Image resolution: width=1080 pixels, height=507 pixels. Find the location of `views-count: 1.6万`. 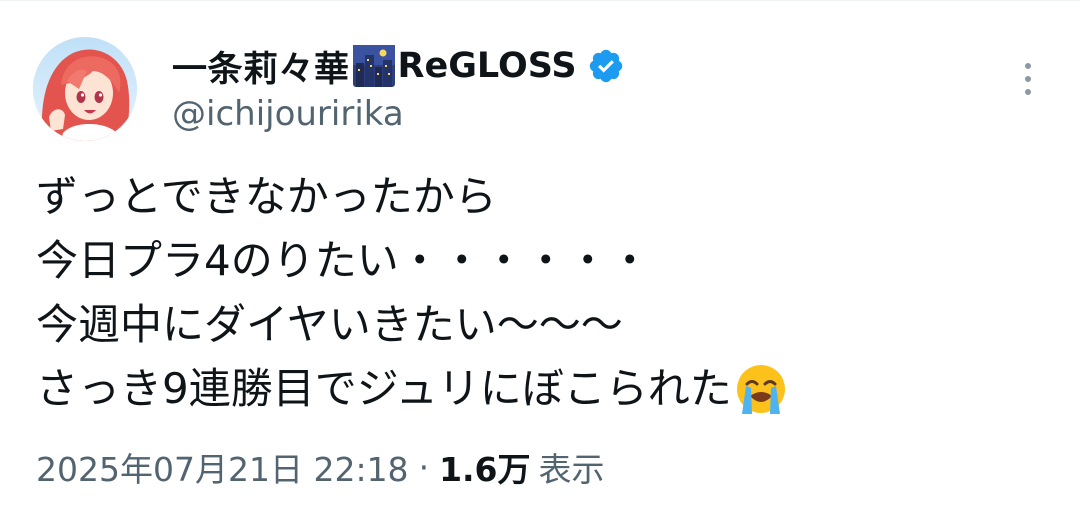

views-count: 1.6万 is located at coordinates (484, 467).